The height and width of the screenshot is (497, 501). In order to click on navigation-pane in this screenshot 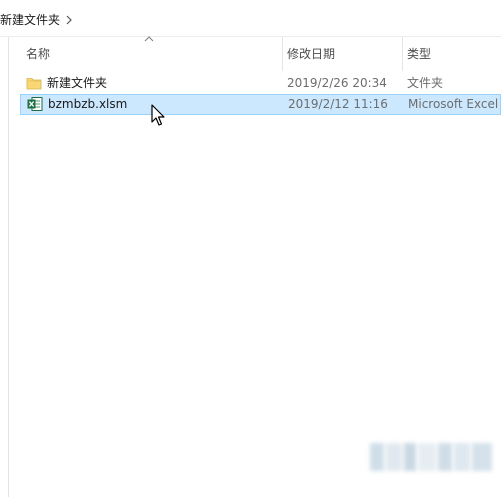, I will do `click(4, 267)`.